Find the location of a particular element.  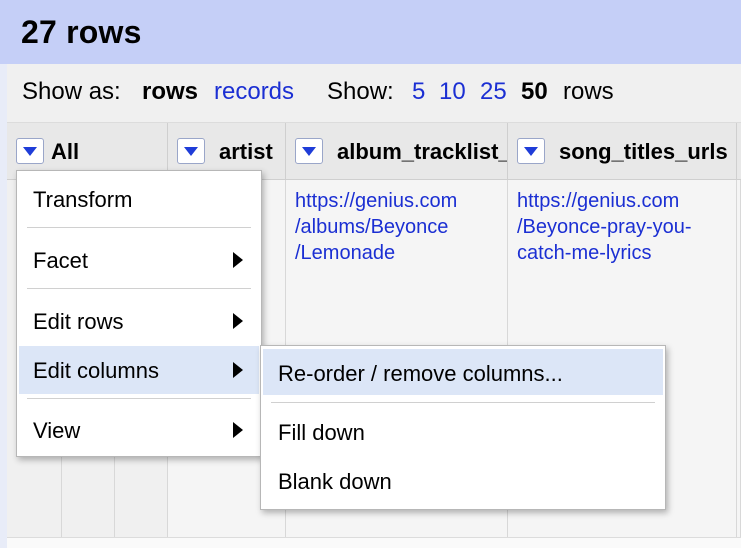

rows-suffix: rows is located at coordinates (588, 91).